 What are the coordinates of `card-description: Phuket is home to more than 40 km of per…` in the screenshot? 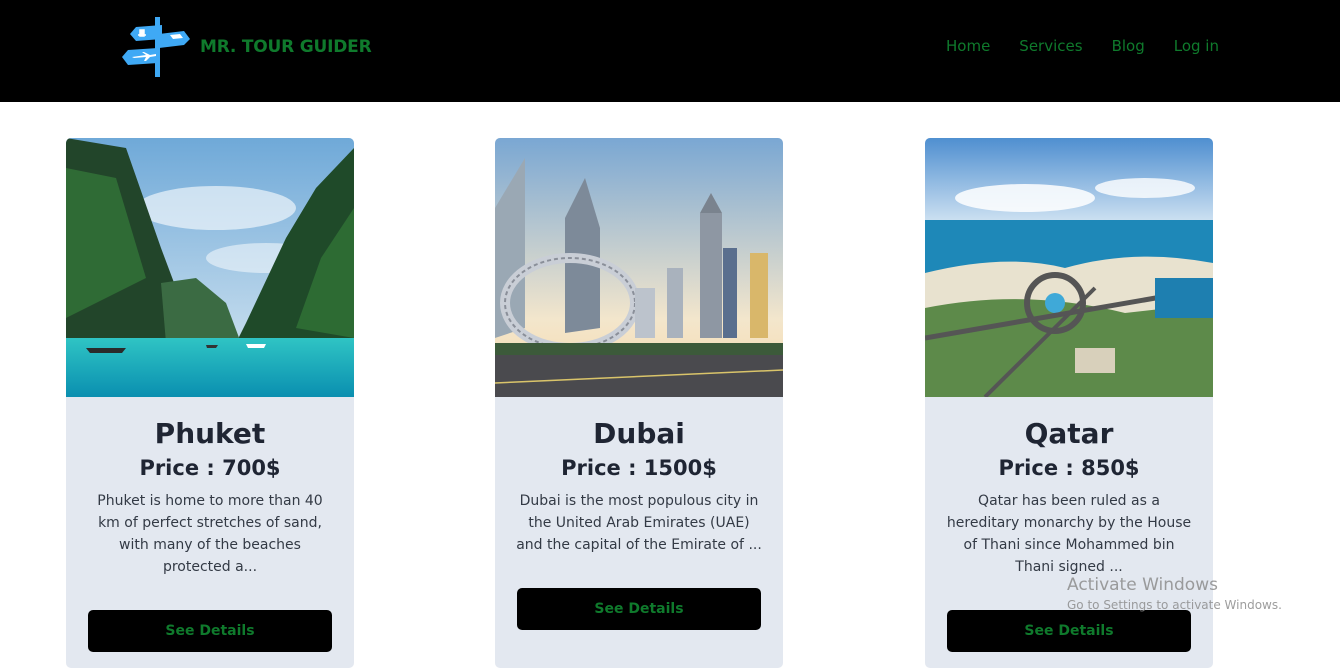 It's located at (210, 534).